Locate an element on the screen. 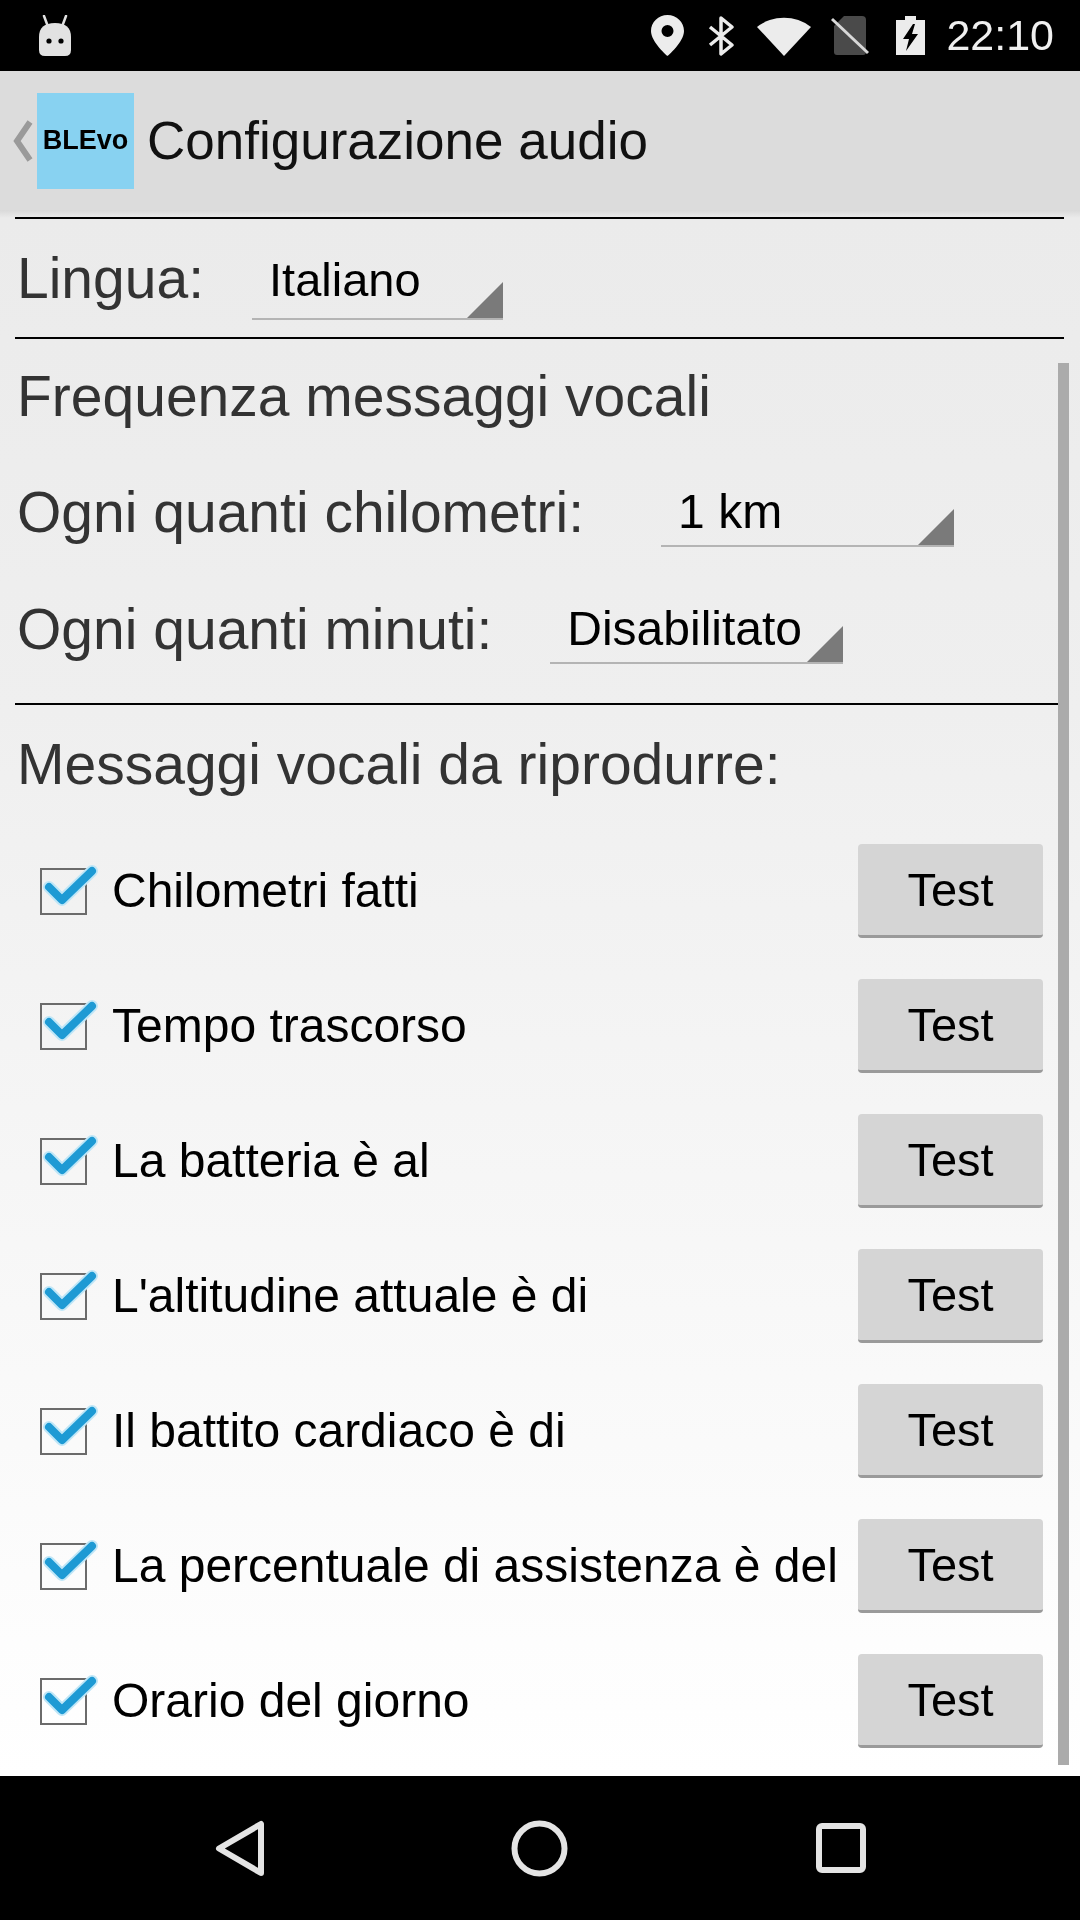  checkbox-label: La batteria è al is located at coordinates (271, 1160).